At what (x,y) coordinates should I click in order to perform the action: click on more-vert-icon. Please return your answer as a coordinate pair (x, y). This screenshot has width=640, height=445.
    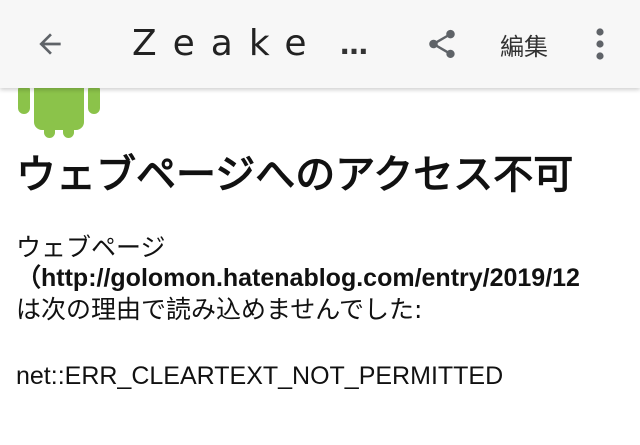
    Looking at the image, I should click on (600, 44).